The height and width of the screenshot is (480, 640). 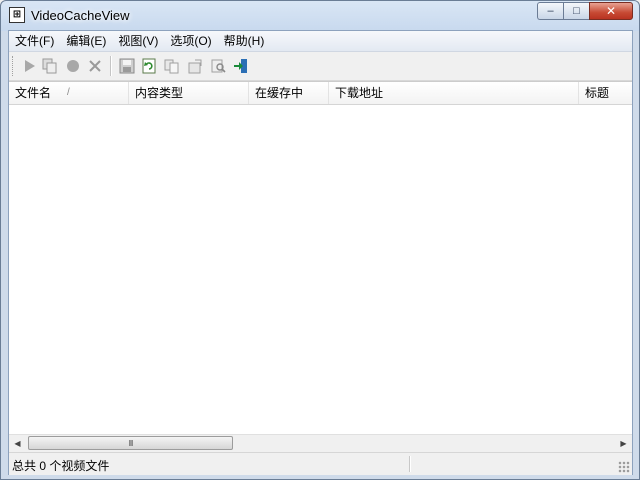 I want to click on toolbar, so click(x=320, y=66).